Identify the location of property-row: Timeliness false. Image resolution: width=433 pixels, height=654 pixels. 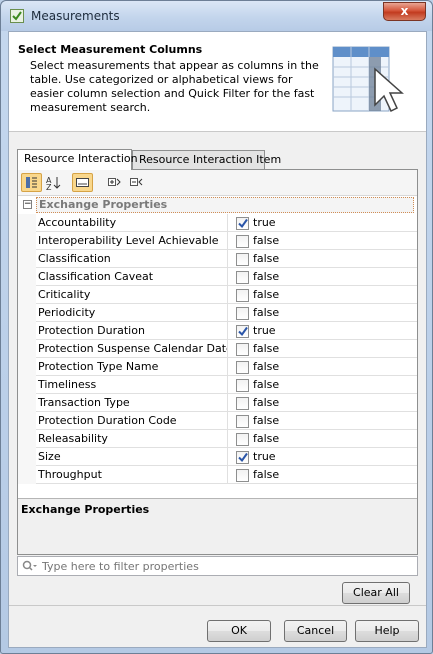
(226, 385).